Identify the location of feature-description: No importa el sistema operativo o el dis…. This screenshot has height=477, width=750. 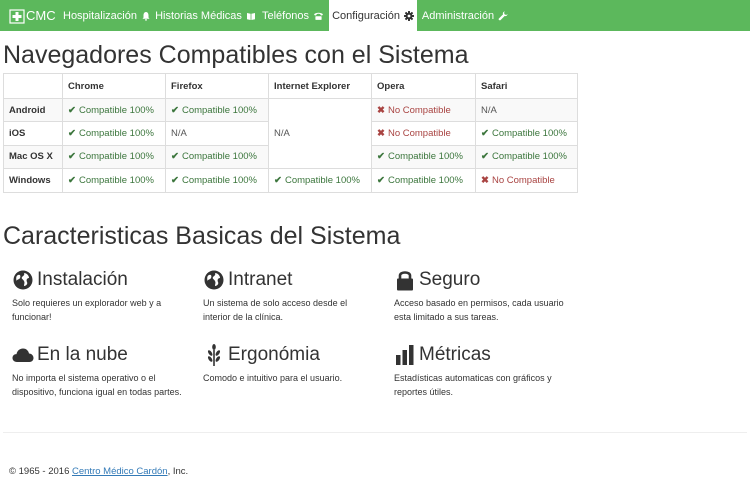
(97, 385).